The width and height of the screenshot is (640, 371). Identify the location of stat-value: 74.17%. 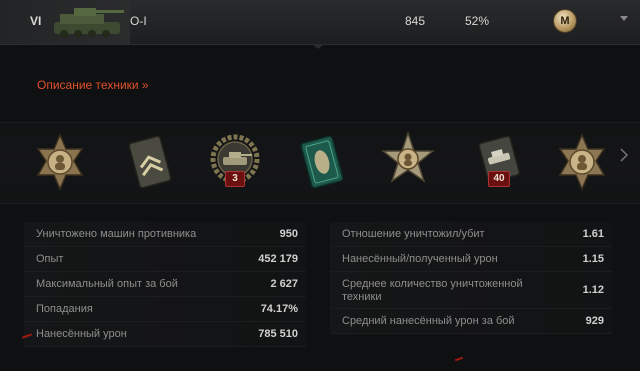
(279, 309).